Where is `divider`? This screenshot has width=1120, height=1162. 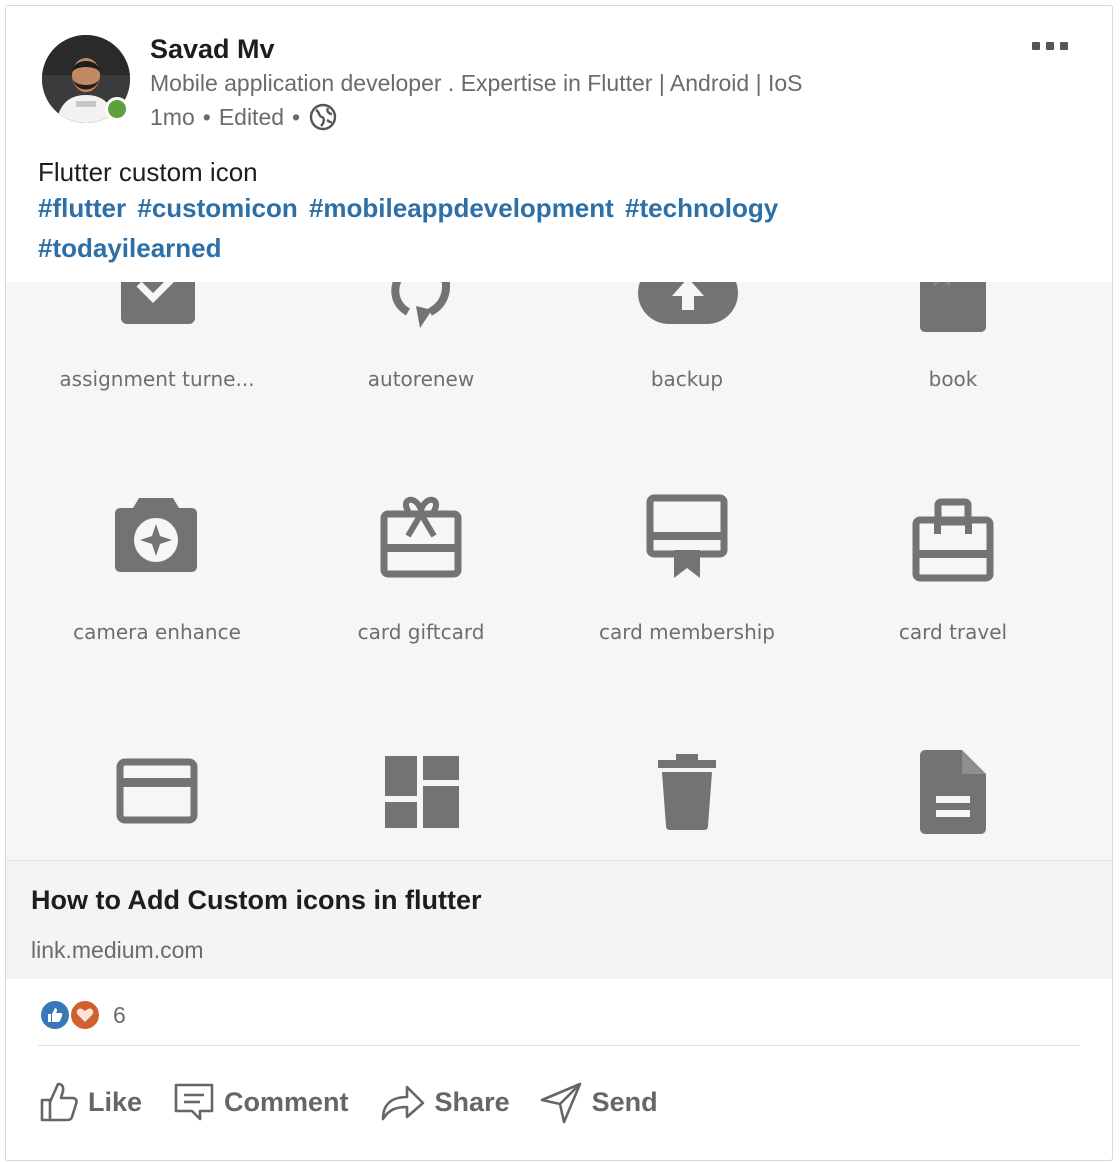 divider is located at coordinates (559, 1045).